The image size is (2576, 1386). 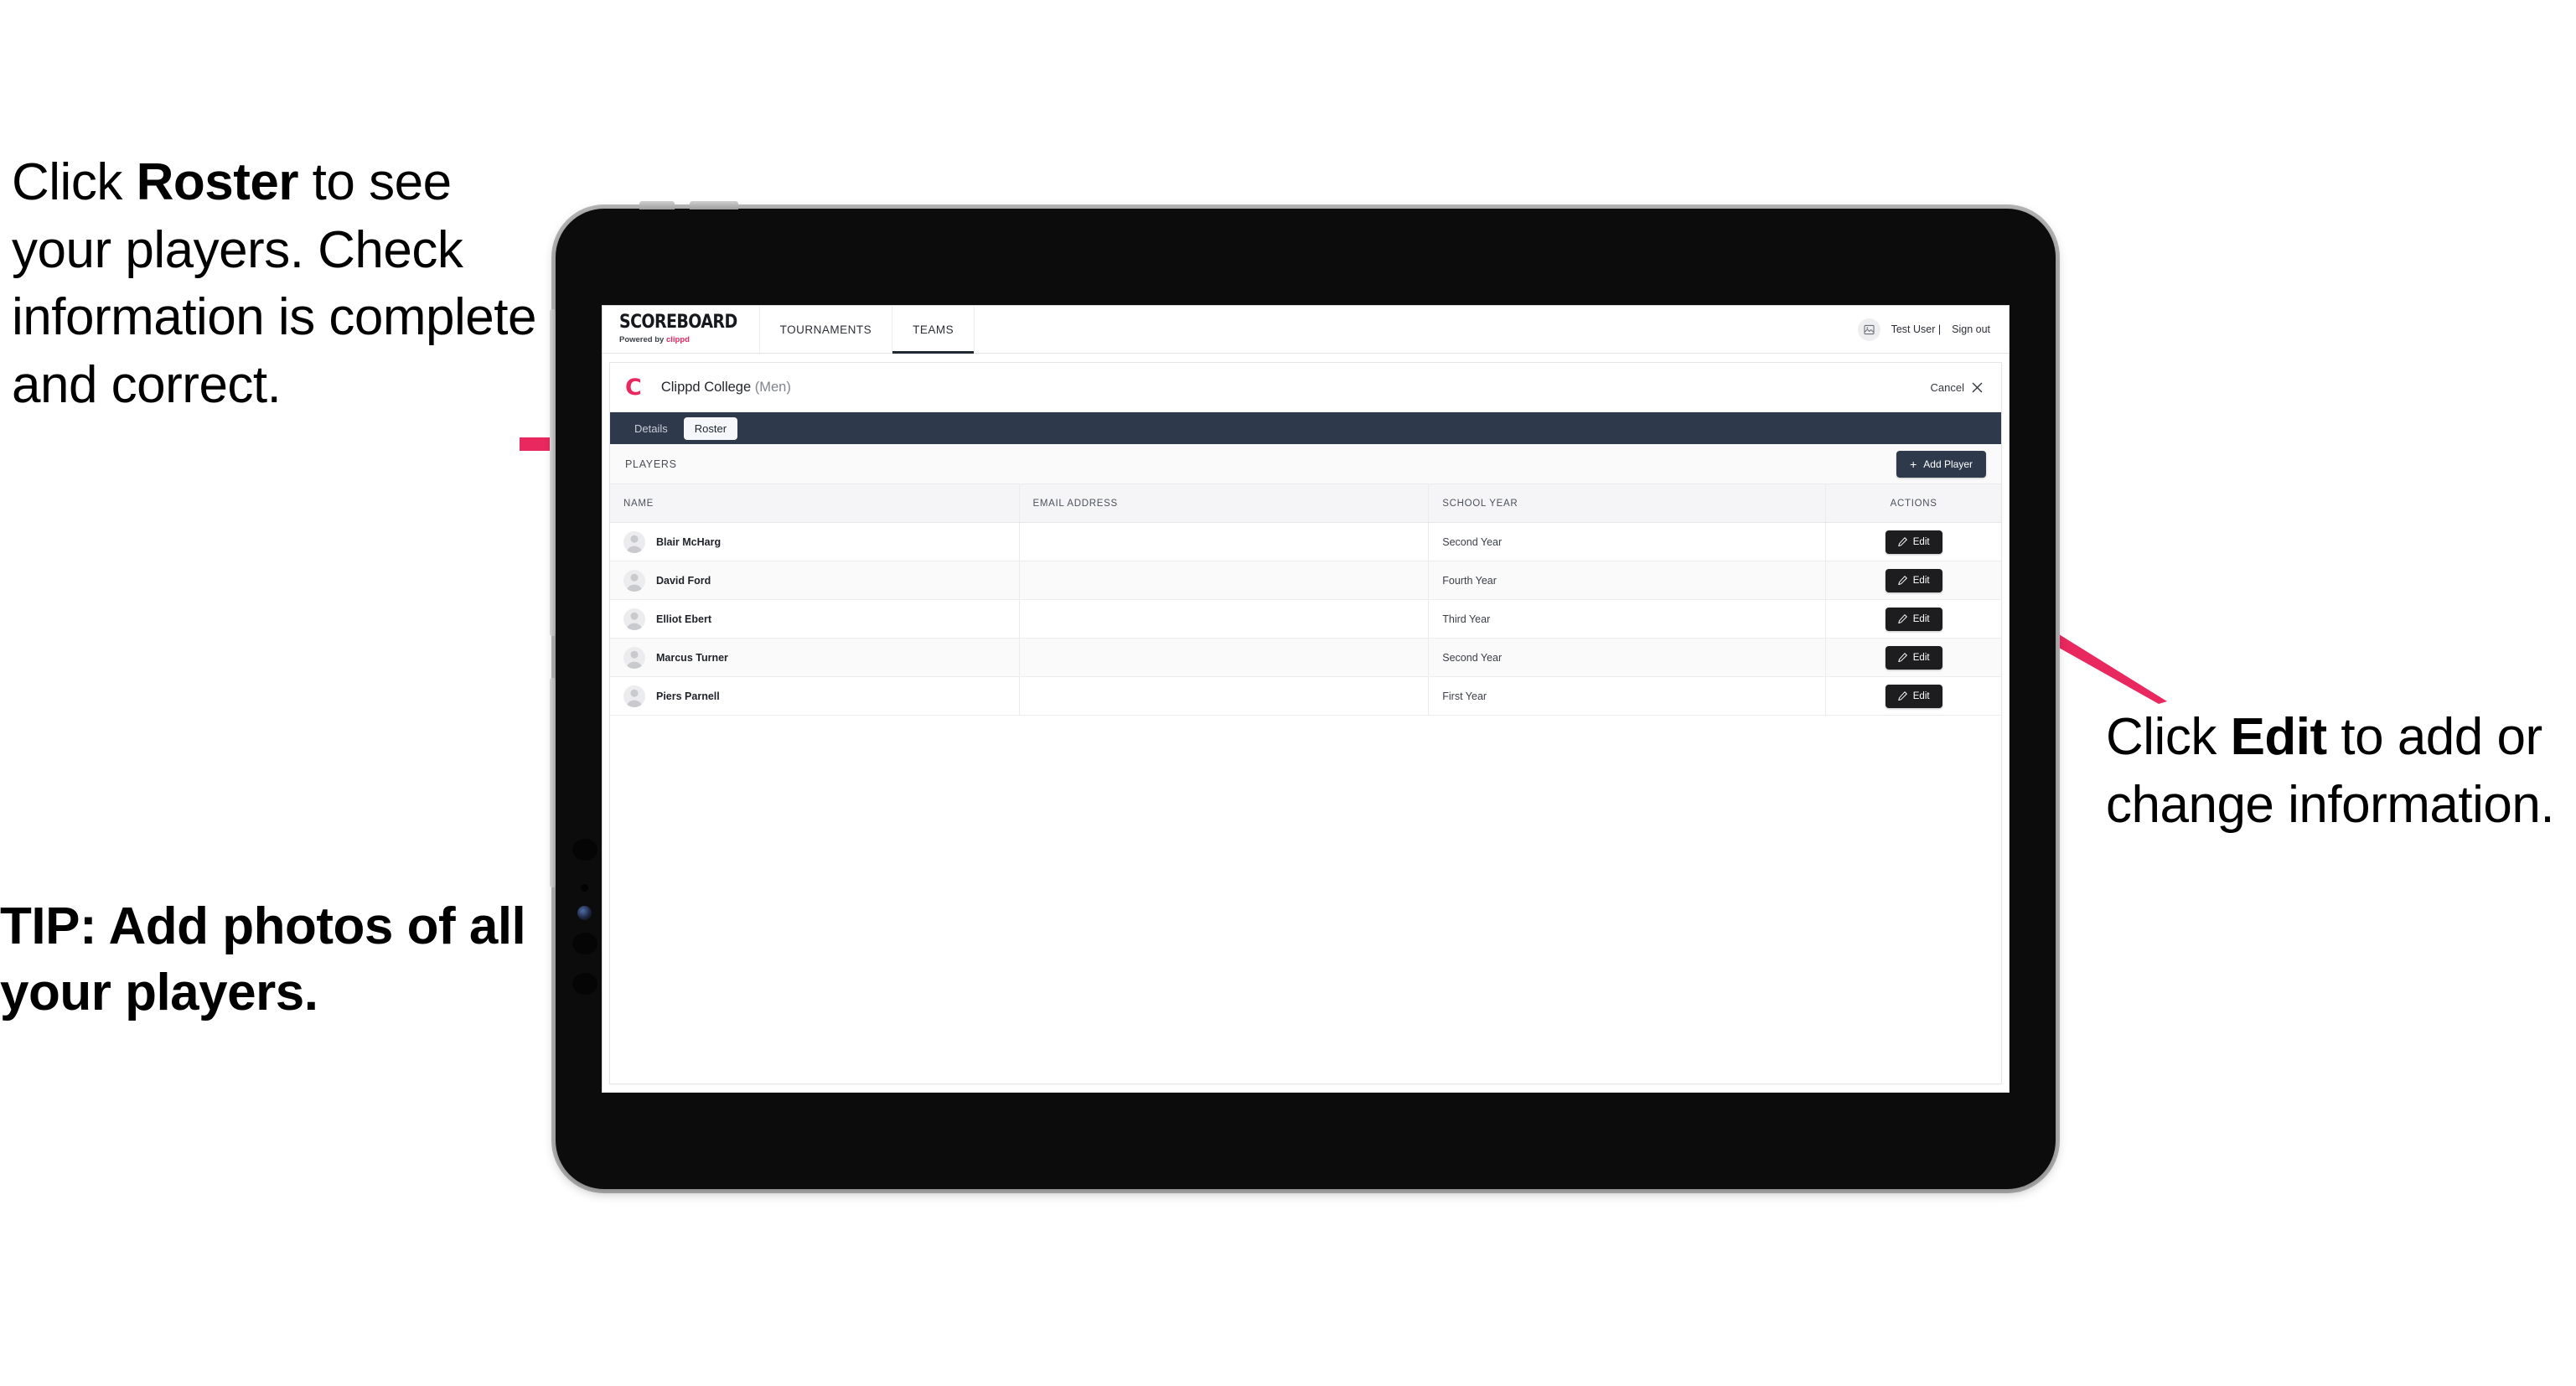 I want to click on table-header-row: NAME EMAIL ADDRESS SCHOOL YEAR ACTIONS, so click(x=1305, y=503).